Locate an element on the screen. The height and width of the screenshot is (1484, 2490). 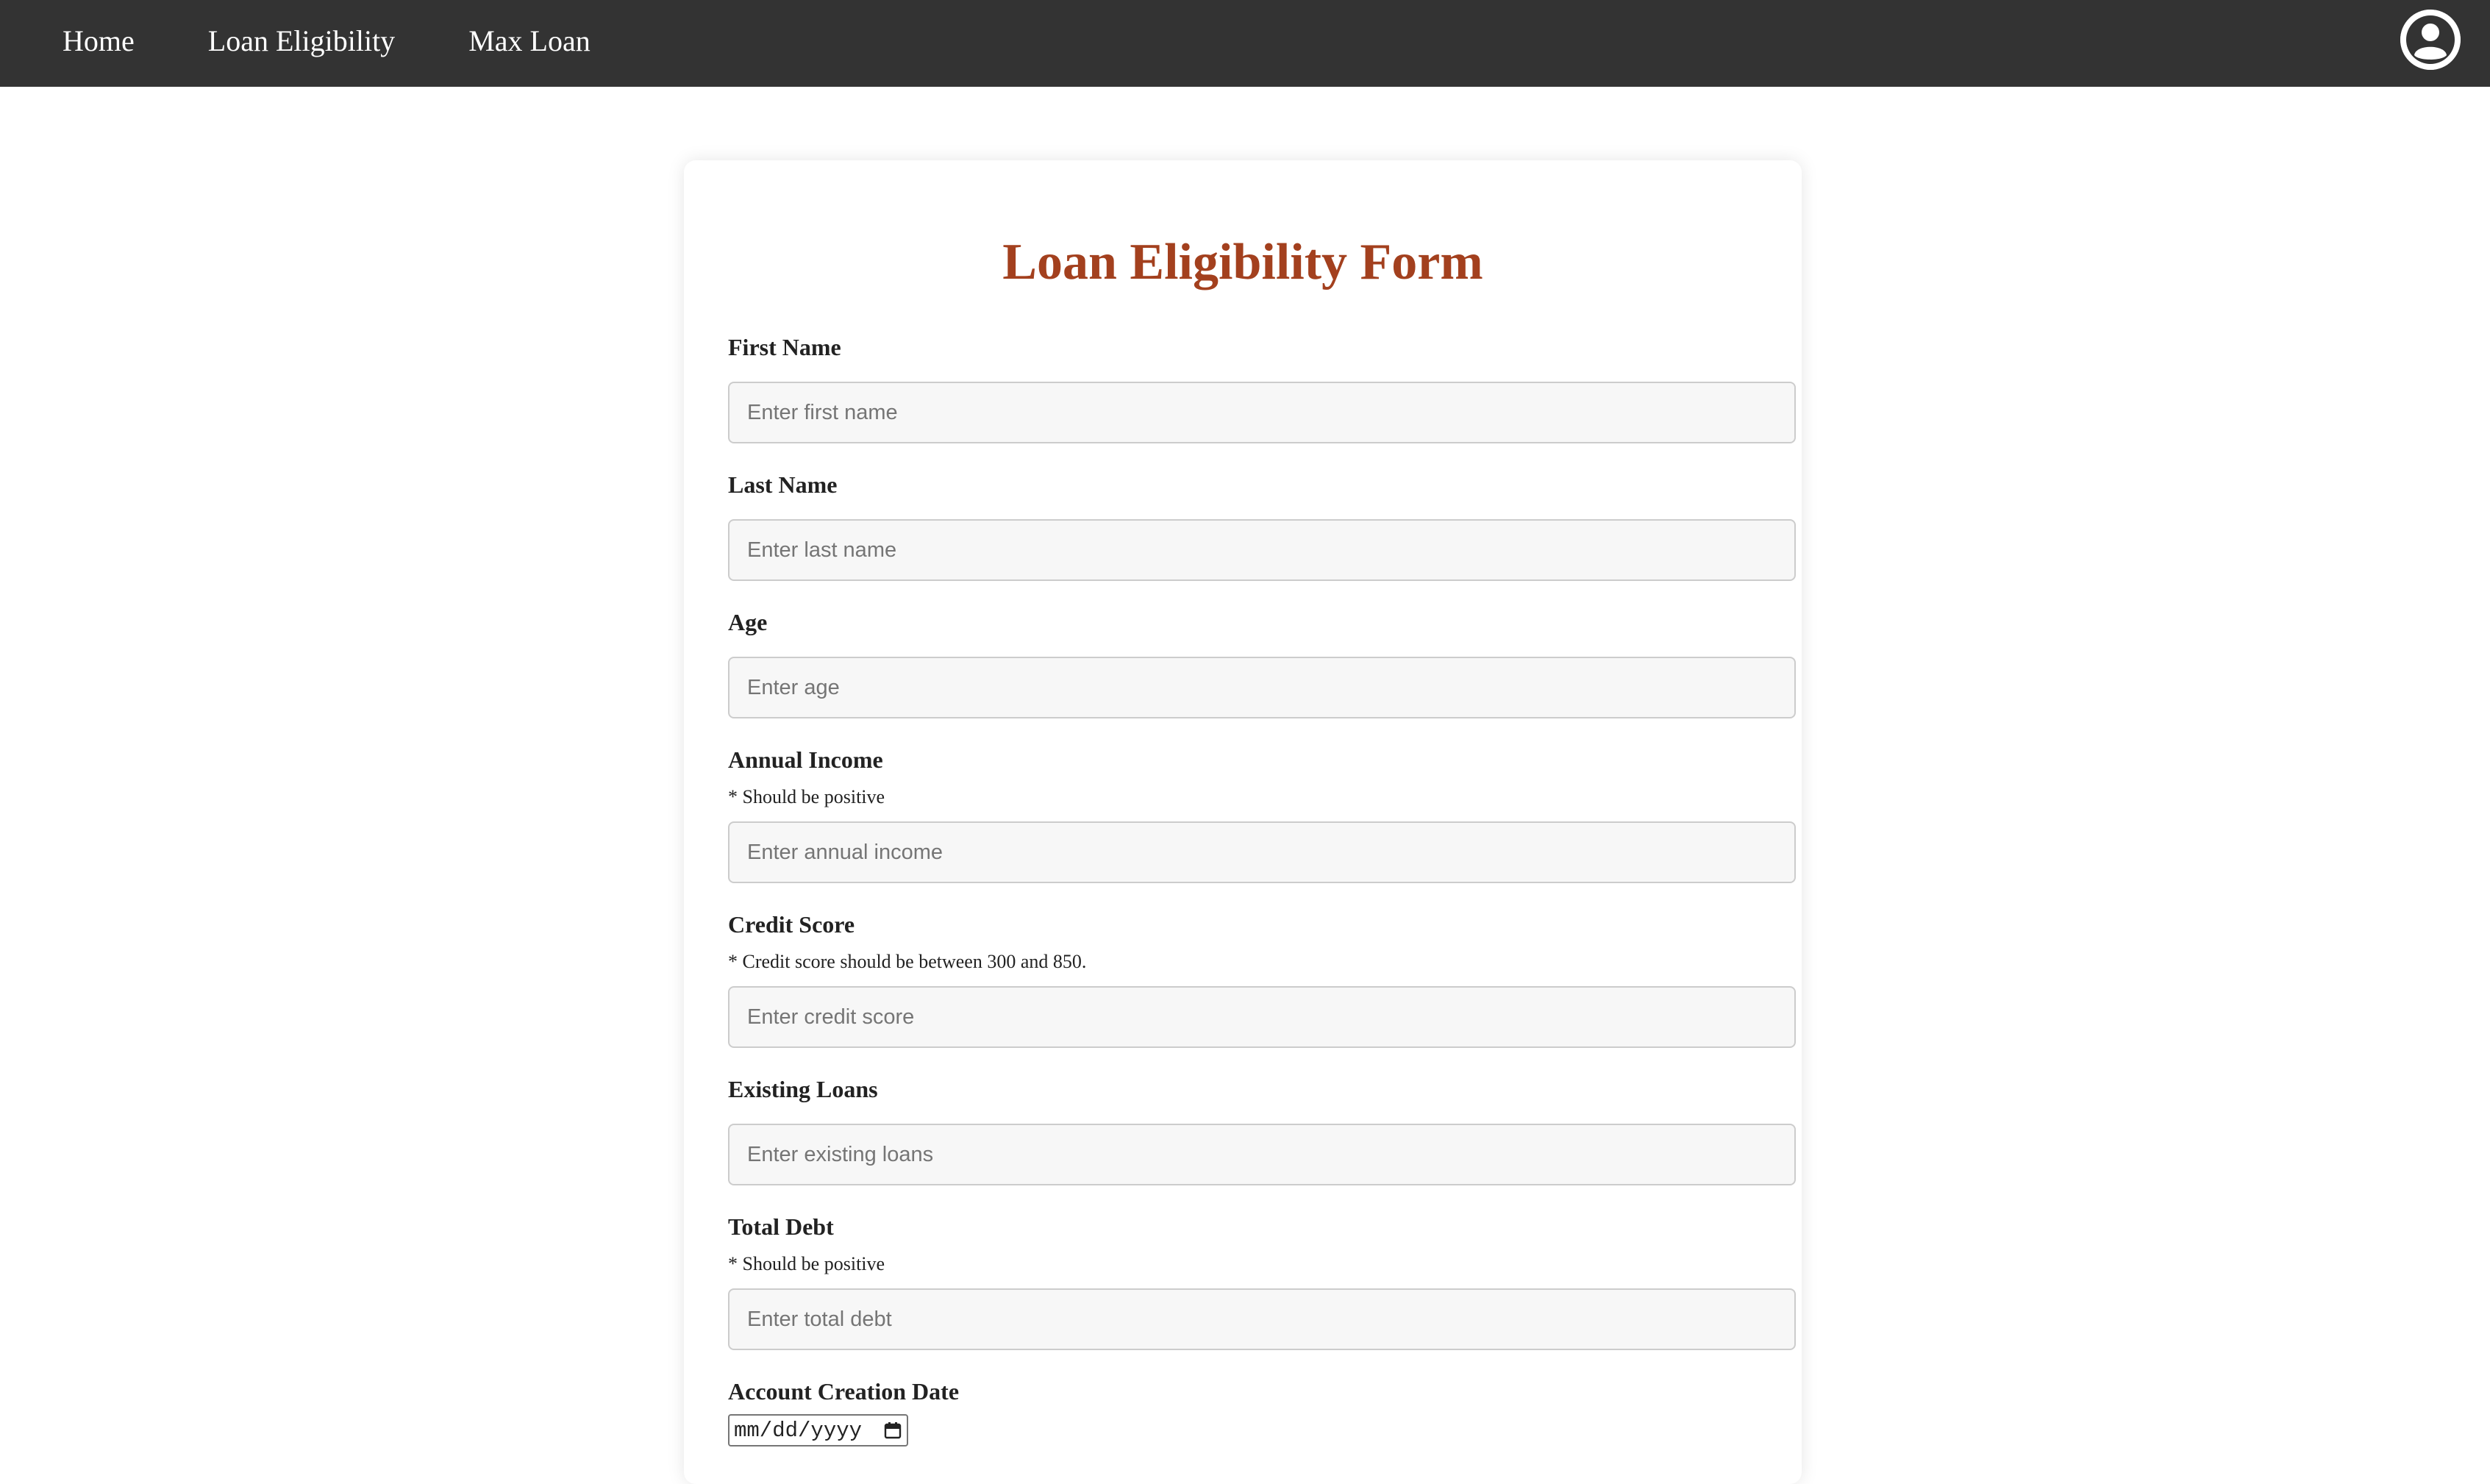
calendar-icon is located at coordinates (892, 1430).